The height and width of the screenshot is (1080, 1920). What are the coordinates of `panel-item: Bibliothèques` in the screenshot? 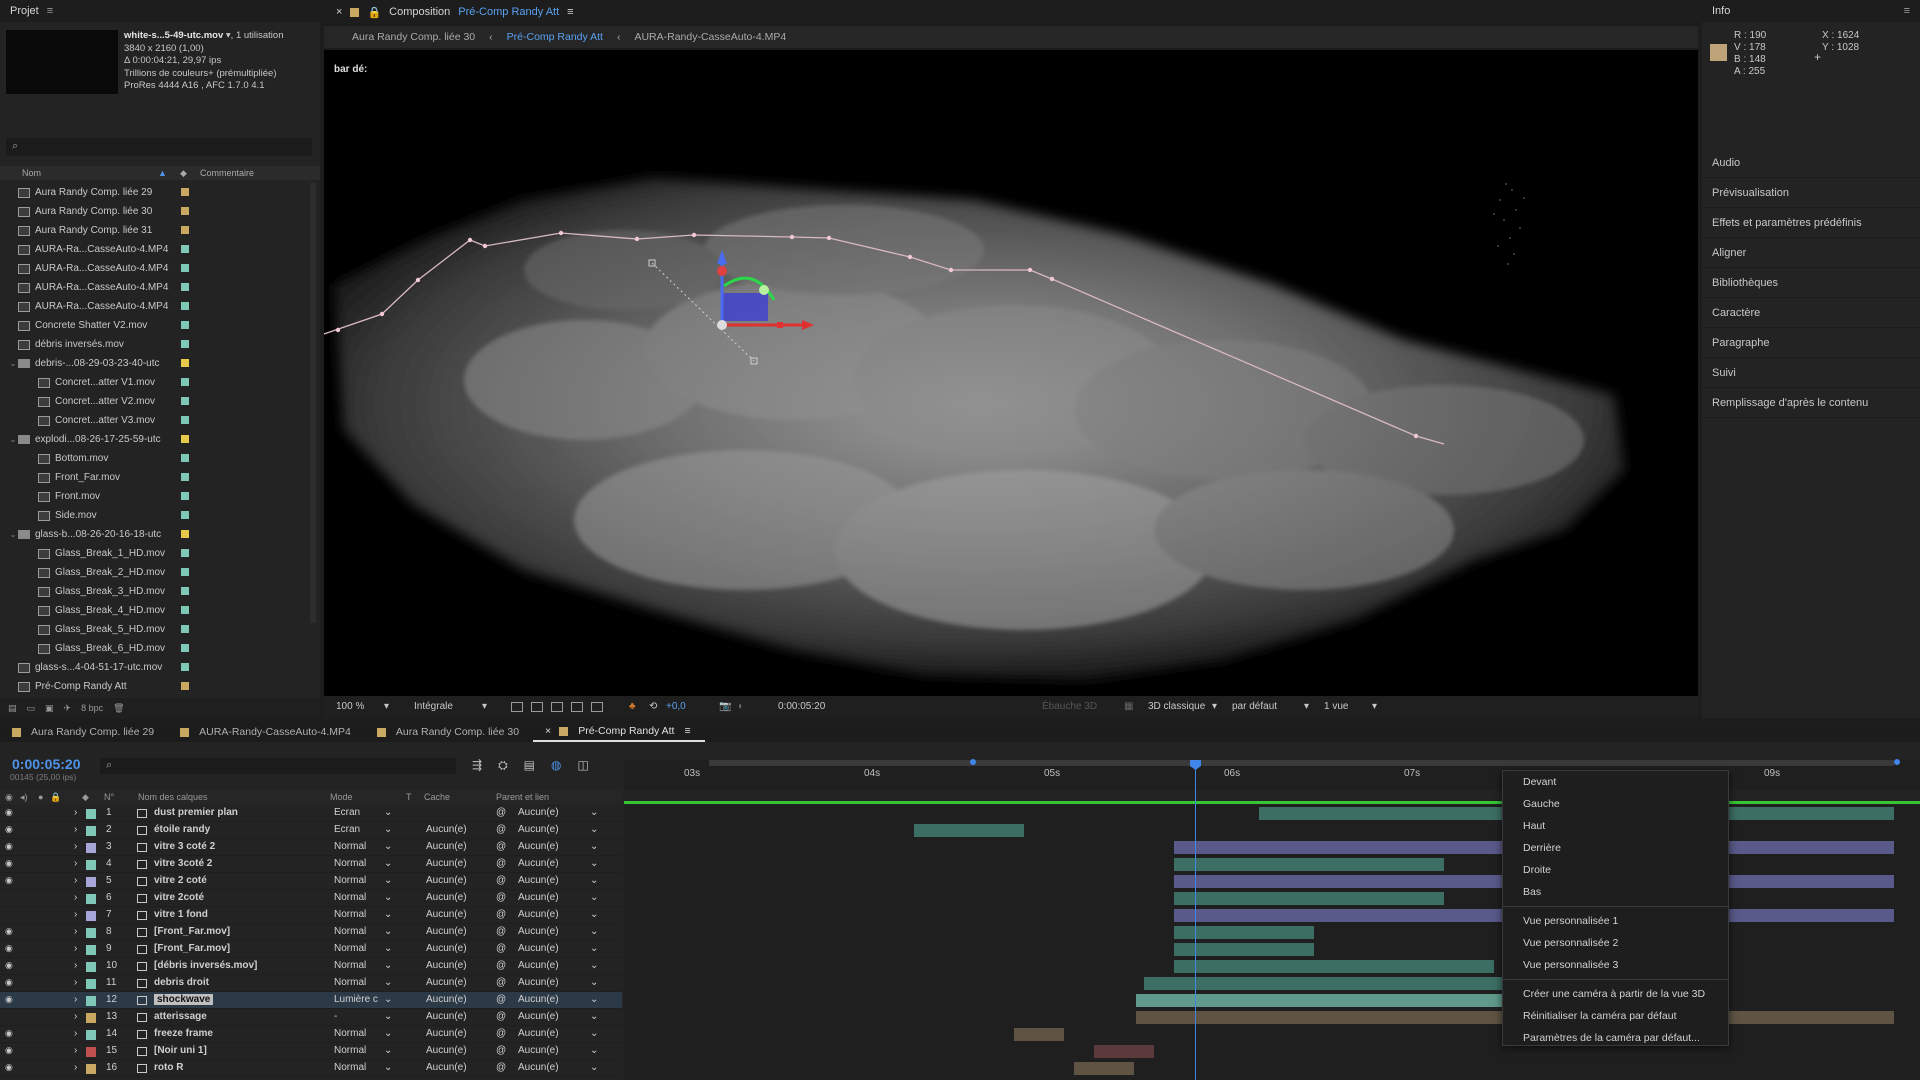 It's located at (1811, 283).